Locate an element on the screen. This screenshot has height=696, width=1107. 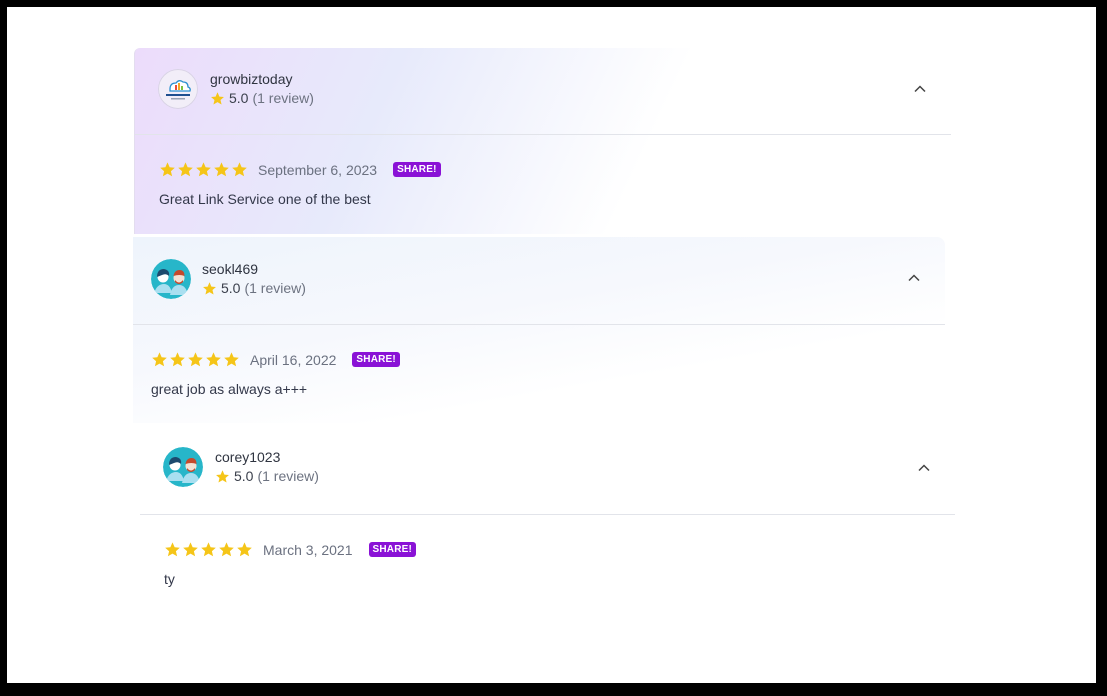
username: growbiztoday is located at coordinates (251, 79).